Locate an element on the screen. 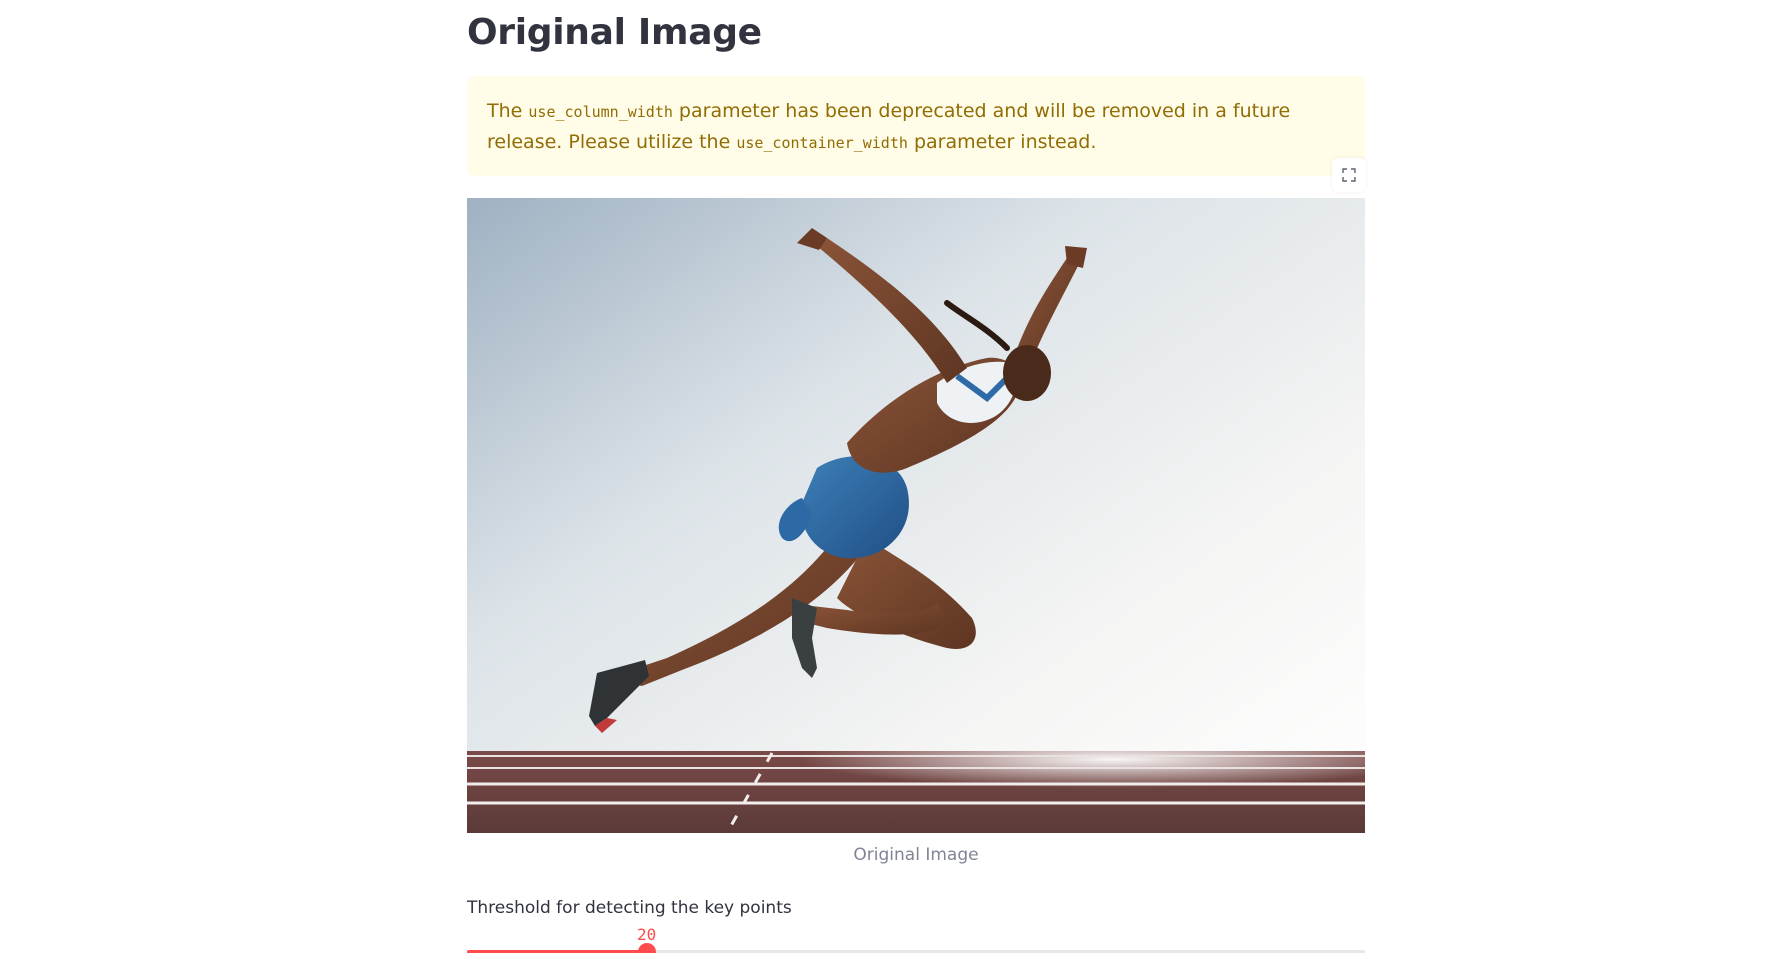 The height and width of the screenshot is (953, 1782). warning-text-3: parameter instead. is located at coordinates (1002, 142).